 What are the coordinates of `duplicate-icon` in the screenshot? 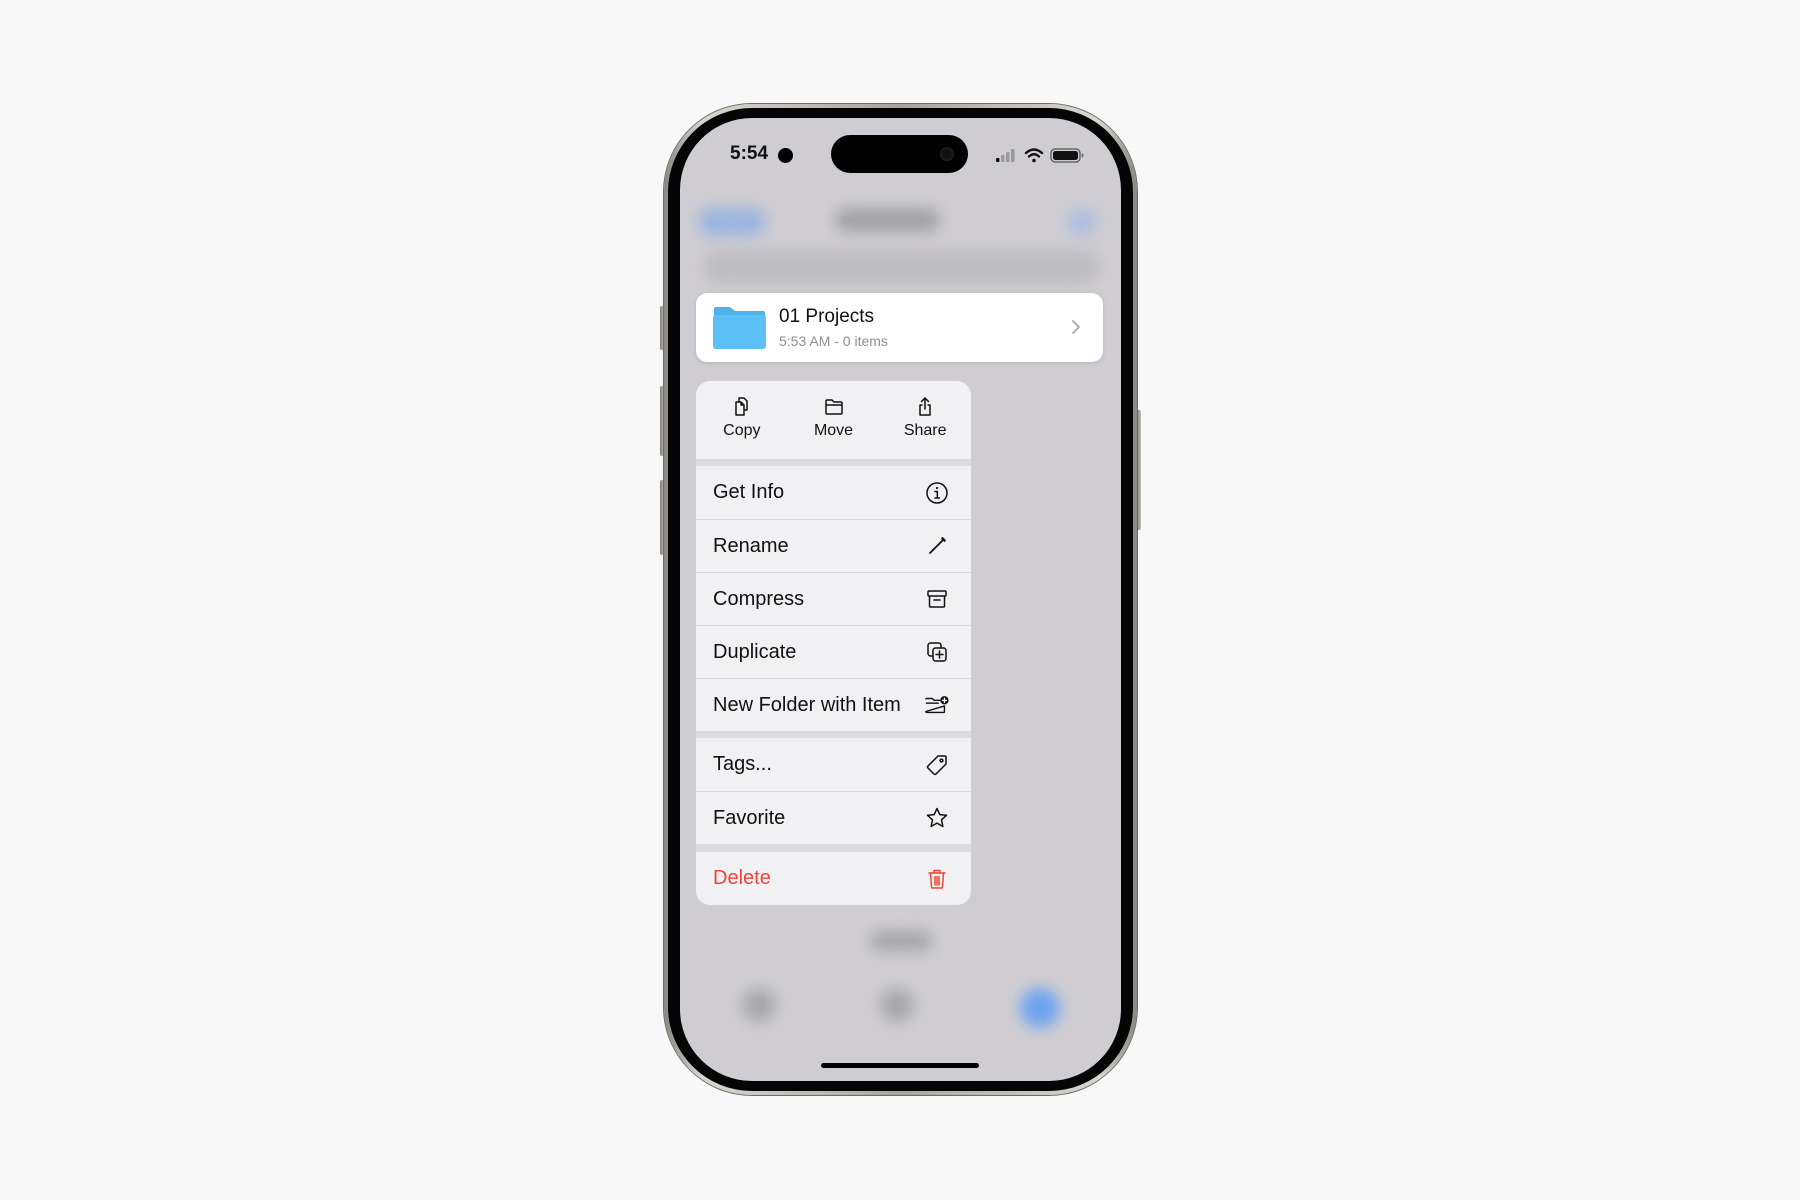 It's located at (937, 652).